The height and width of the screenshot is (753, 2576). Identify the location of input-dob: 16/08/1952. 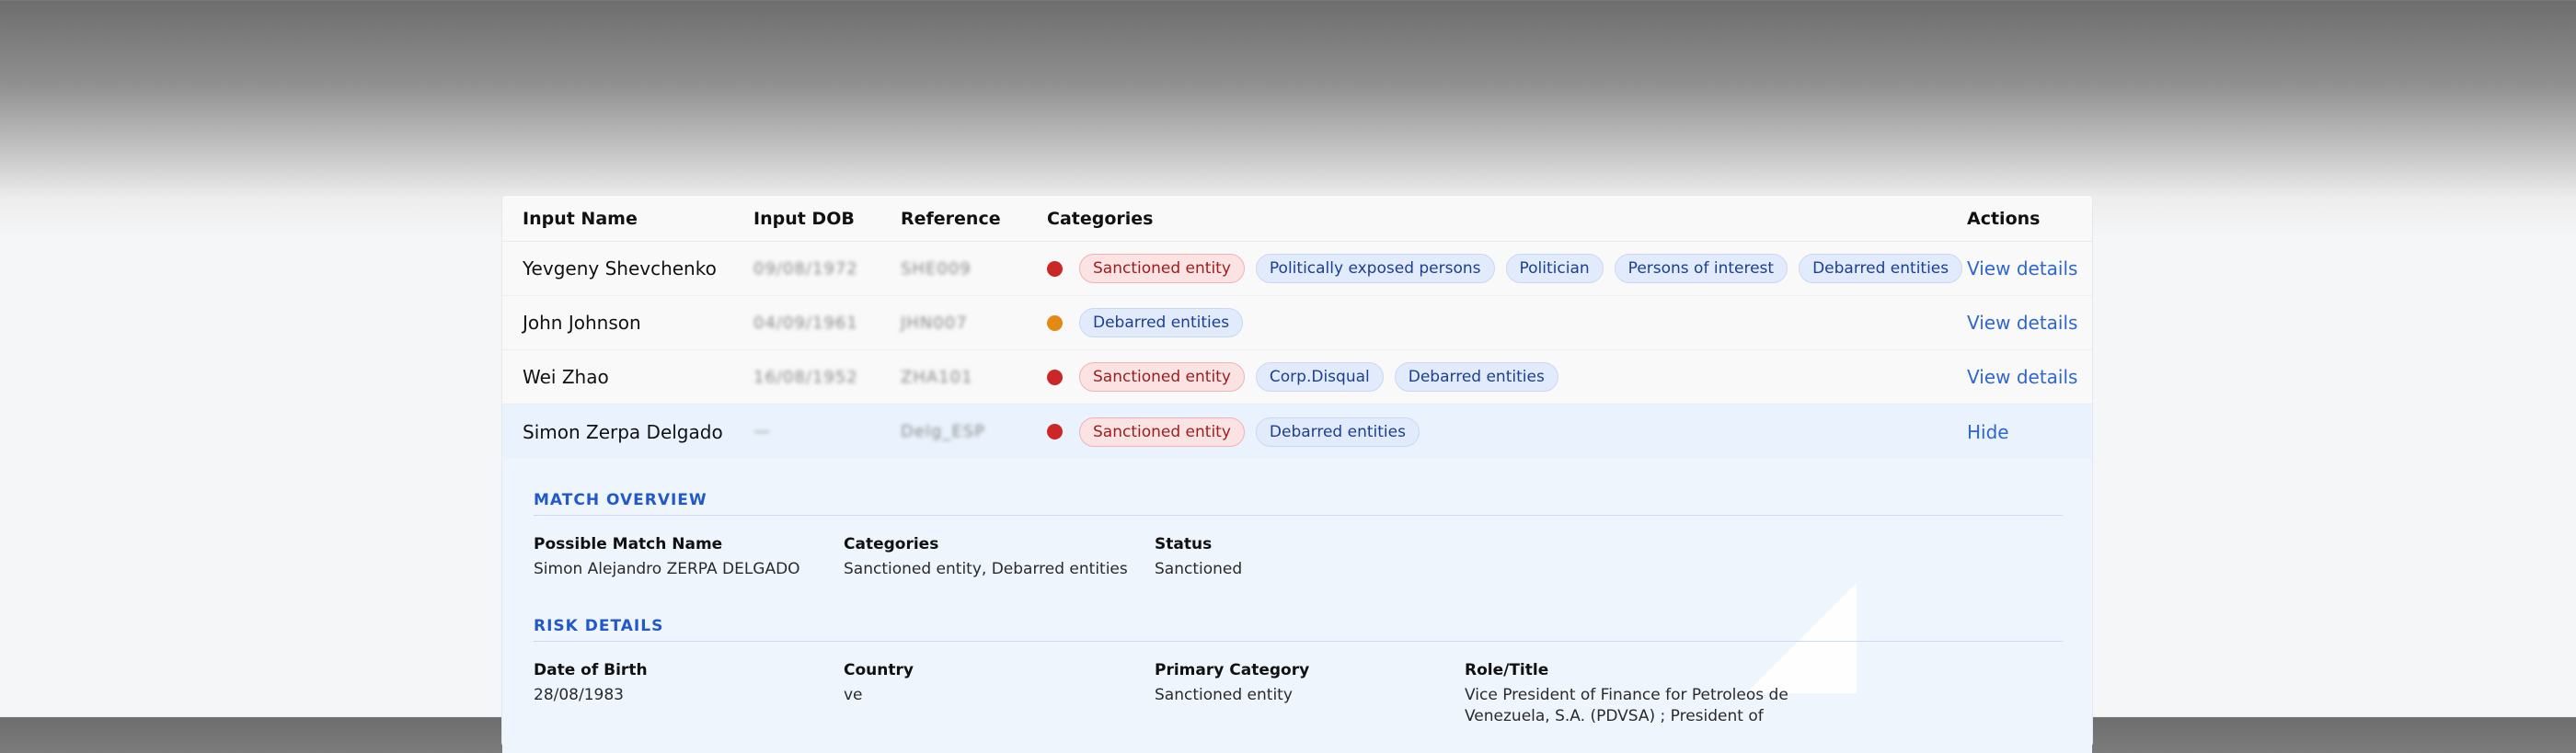
(805, 377).